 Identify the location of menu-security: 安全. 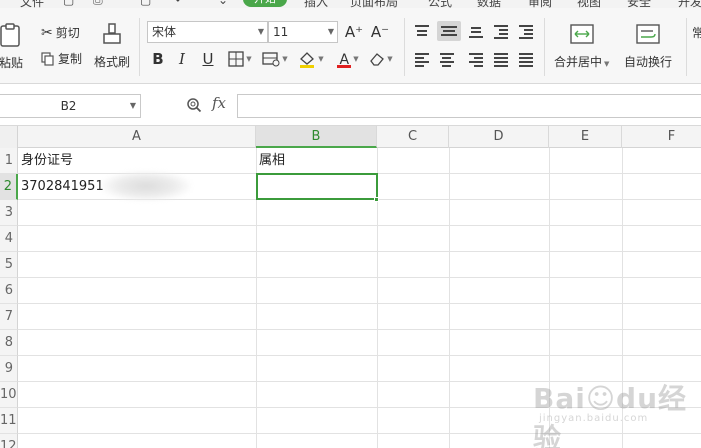
(639, 4).